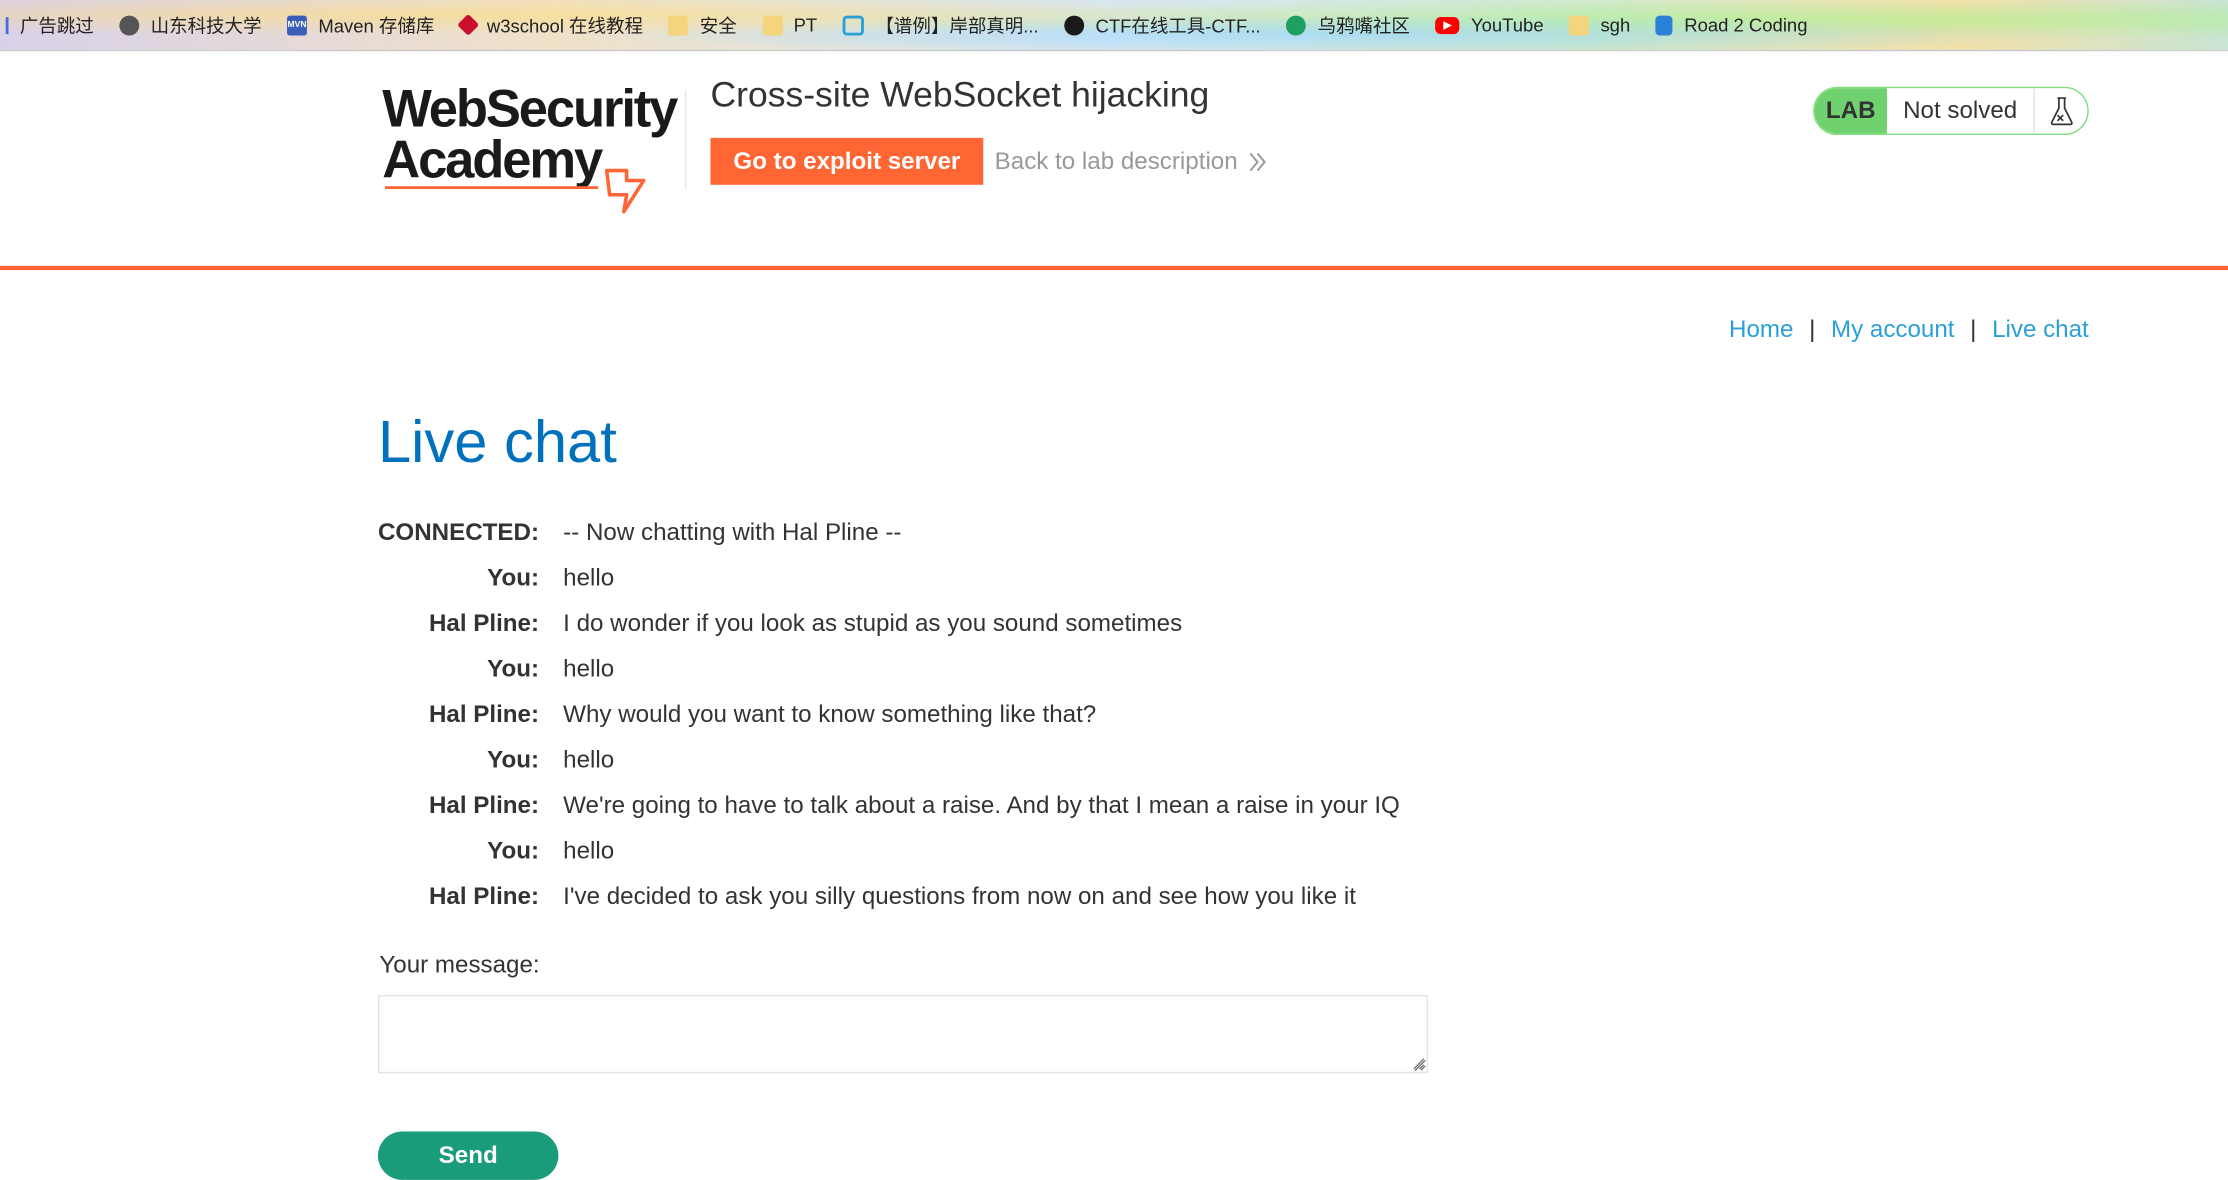  Describe the element at coordinates (376, 26) in the screenshot. I see `bookmark-label: Maven 存储库` at that location.